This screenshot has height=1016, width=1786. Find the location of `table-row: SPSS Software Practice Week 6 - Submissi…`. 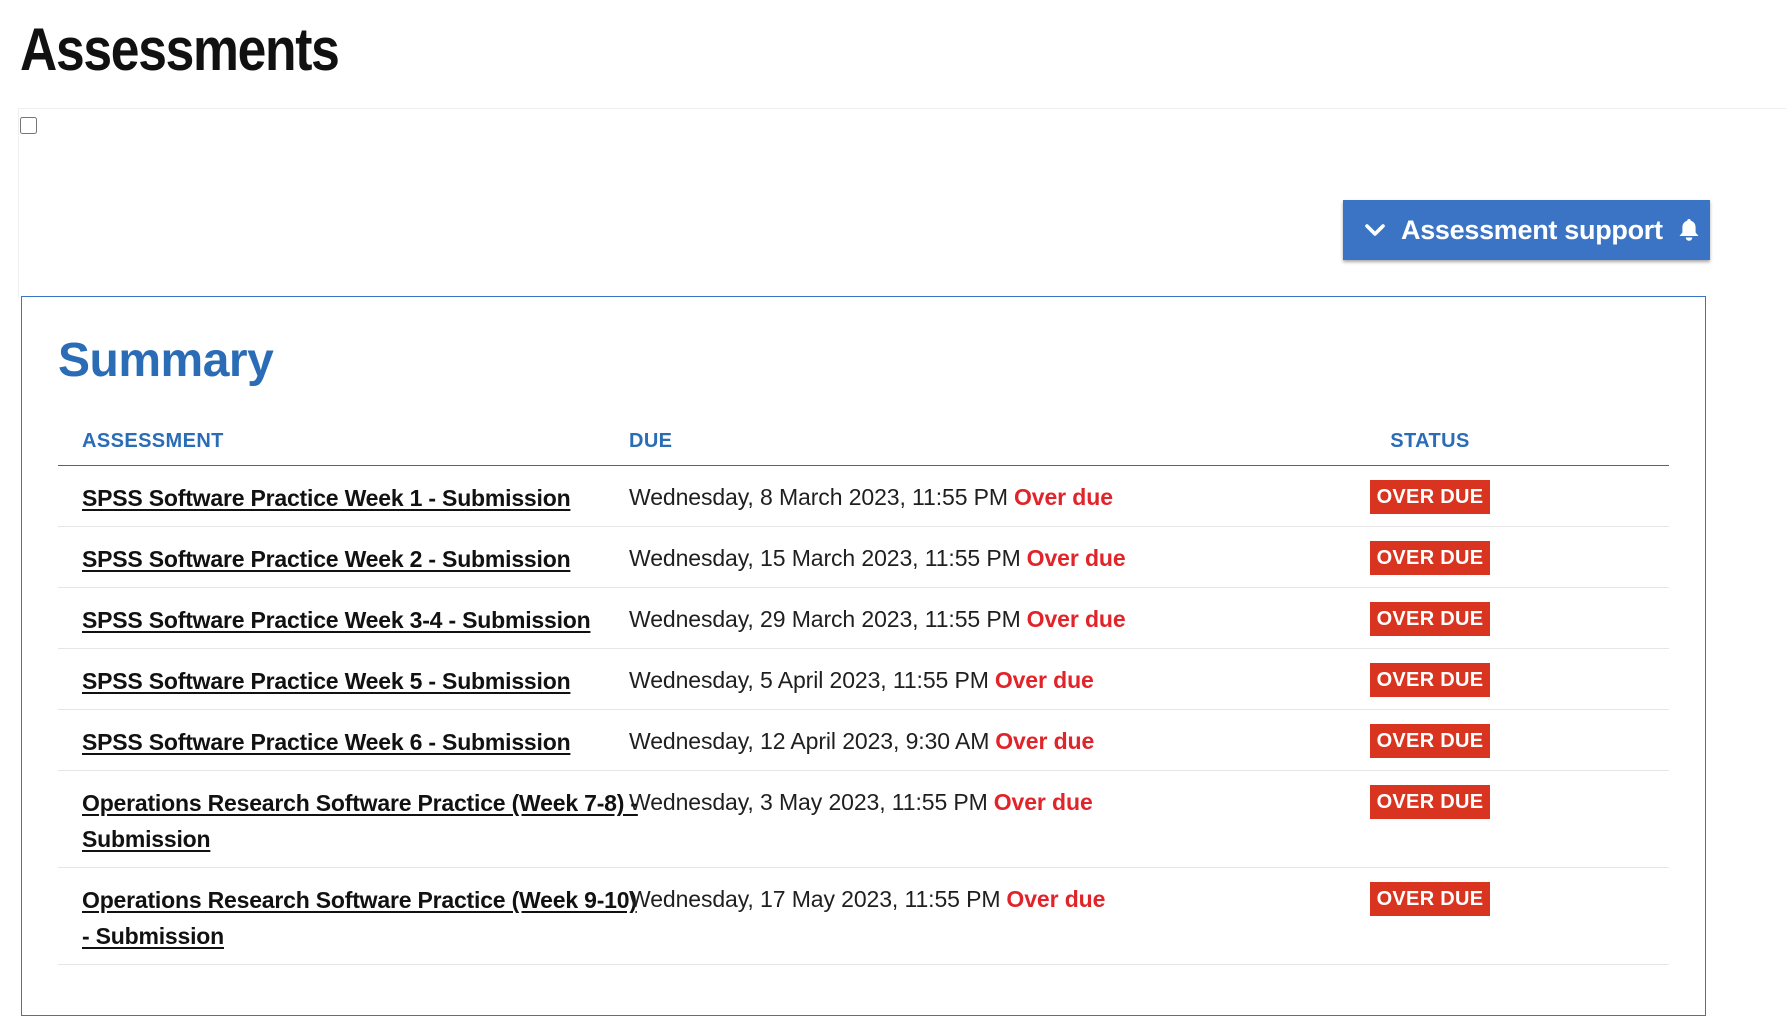

table-row: SPSS Software Practice Week 6 - Submissi… is located at coordinates (863, 740).